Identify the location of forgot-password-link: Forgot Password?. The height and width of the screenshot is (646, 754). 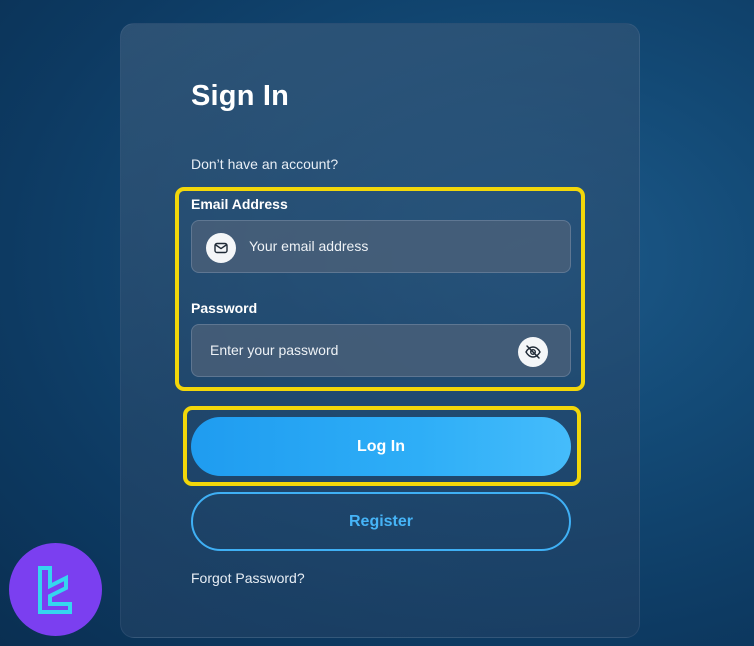
(248, 578).